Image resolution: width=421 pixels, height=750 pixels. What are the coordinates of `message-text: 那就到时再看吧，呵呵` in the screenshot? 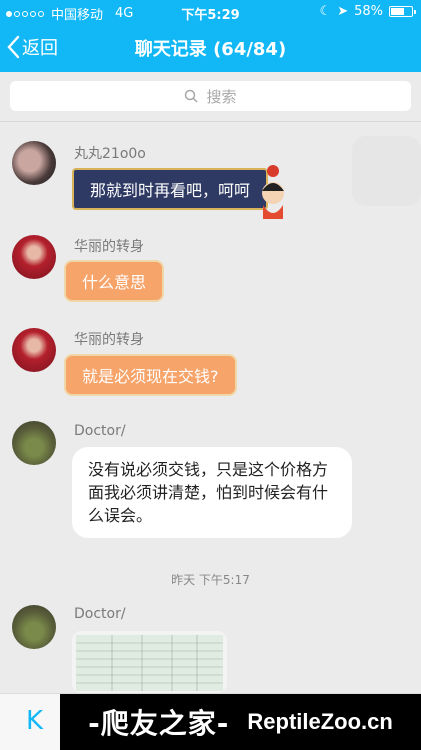 It's located at (170, 190).